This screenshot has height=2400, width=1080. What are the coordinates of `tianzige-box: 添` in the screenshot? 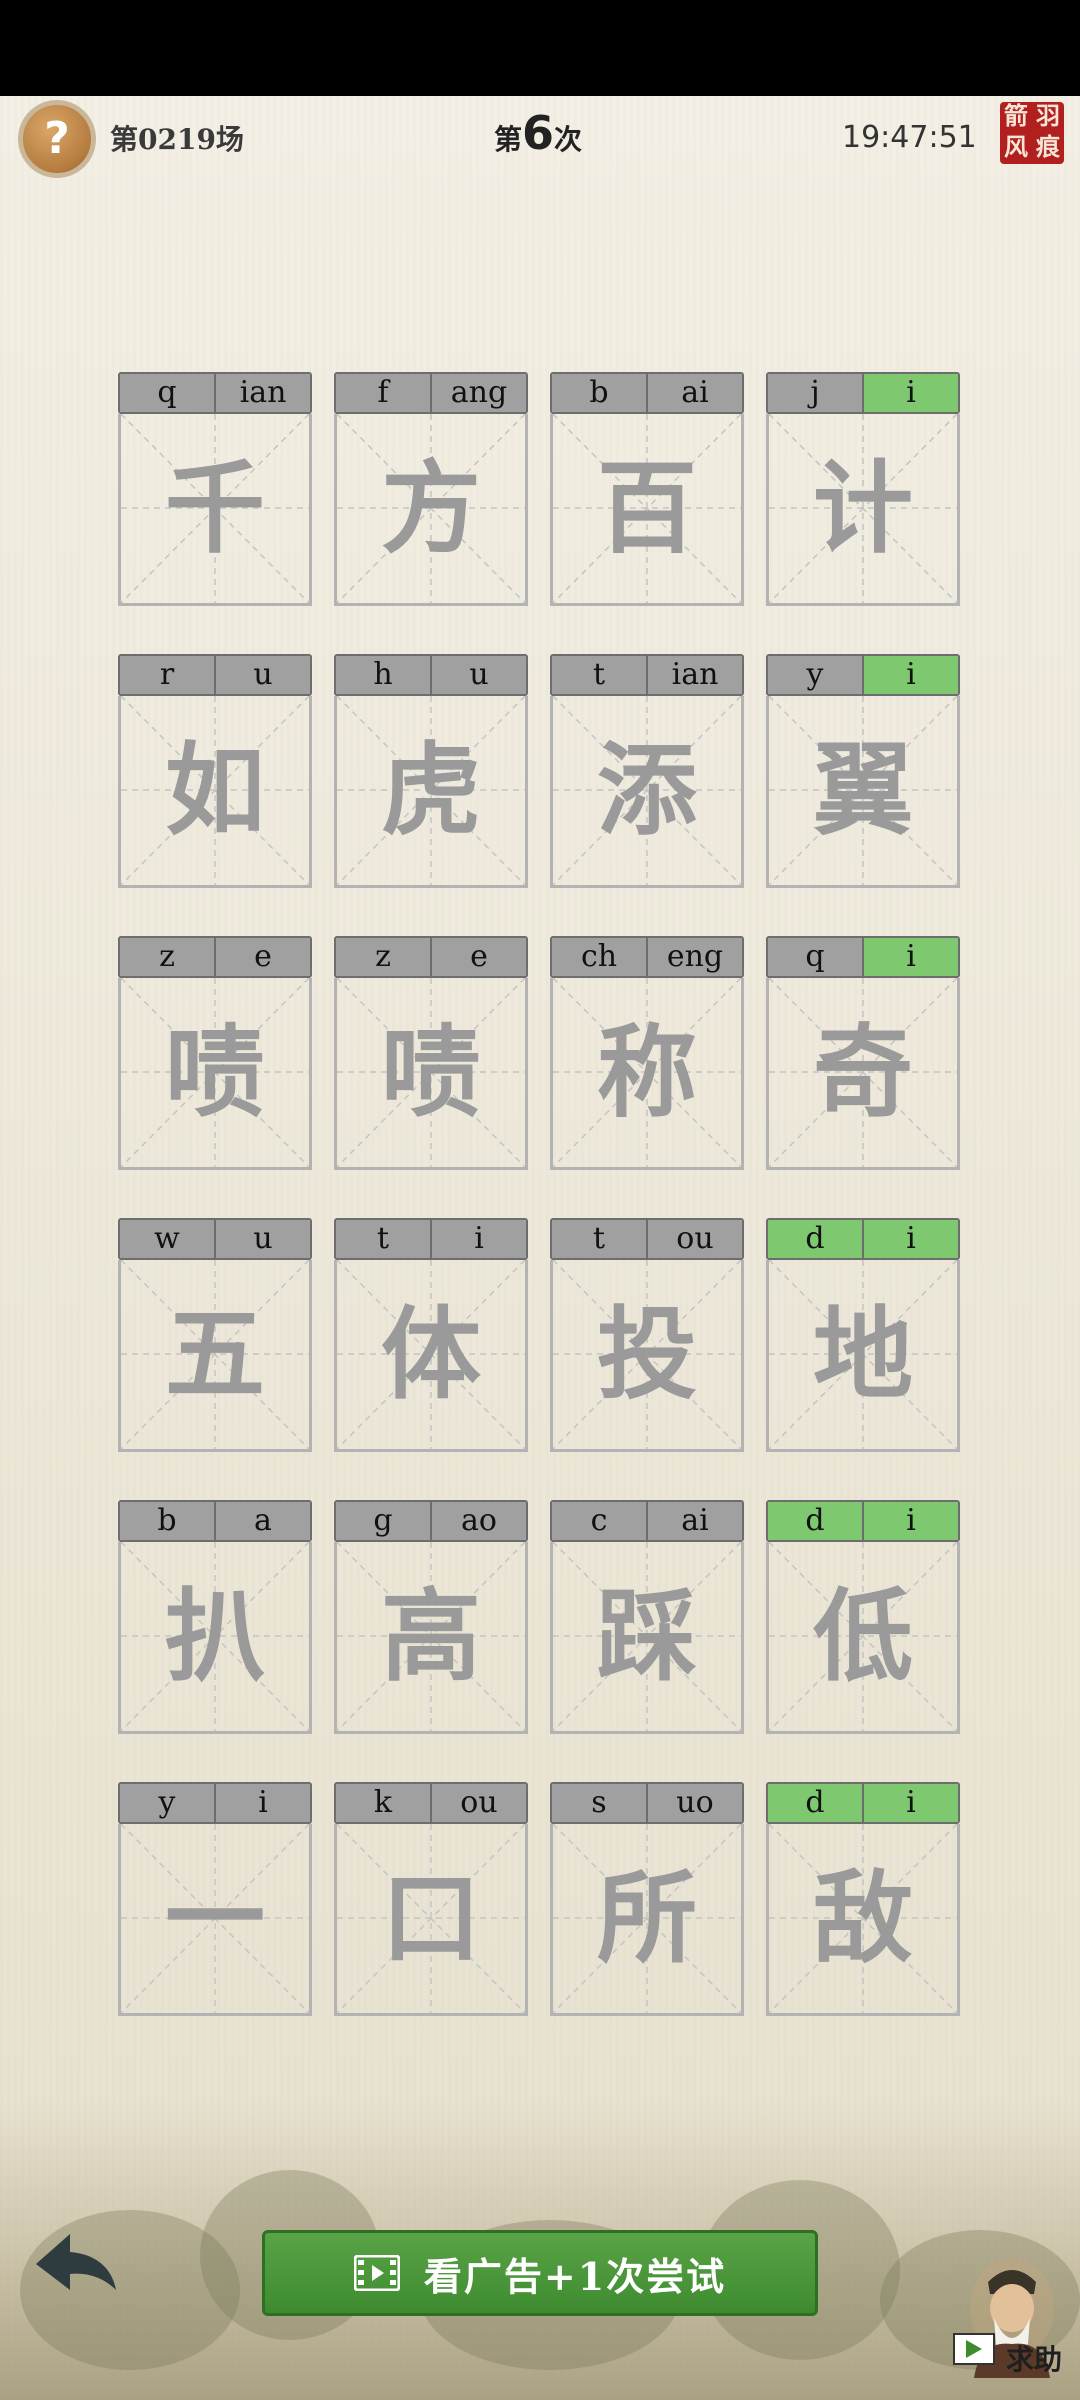 It's located at (647, 792).